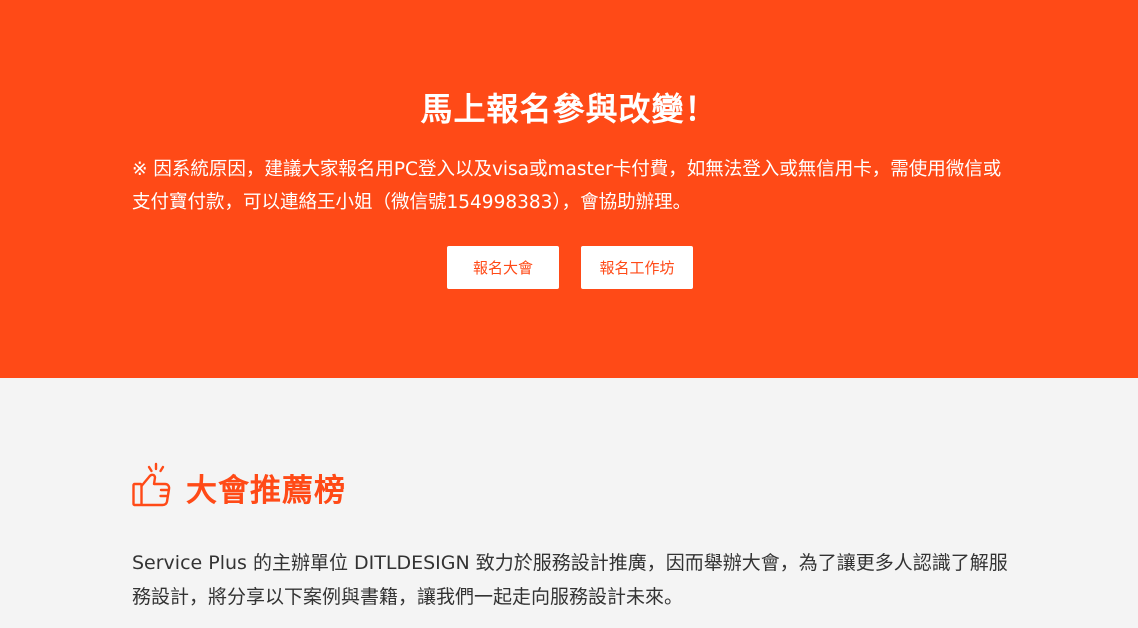  What do you see at coordinates (569, 109) in the screenshot?
I see `hero-title: 馬上報名參與改變！` at bounding box center [569, 109].